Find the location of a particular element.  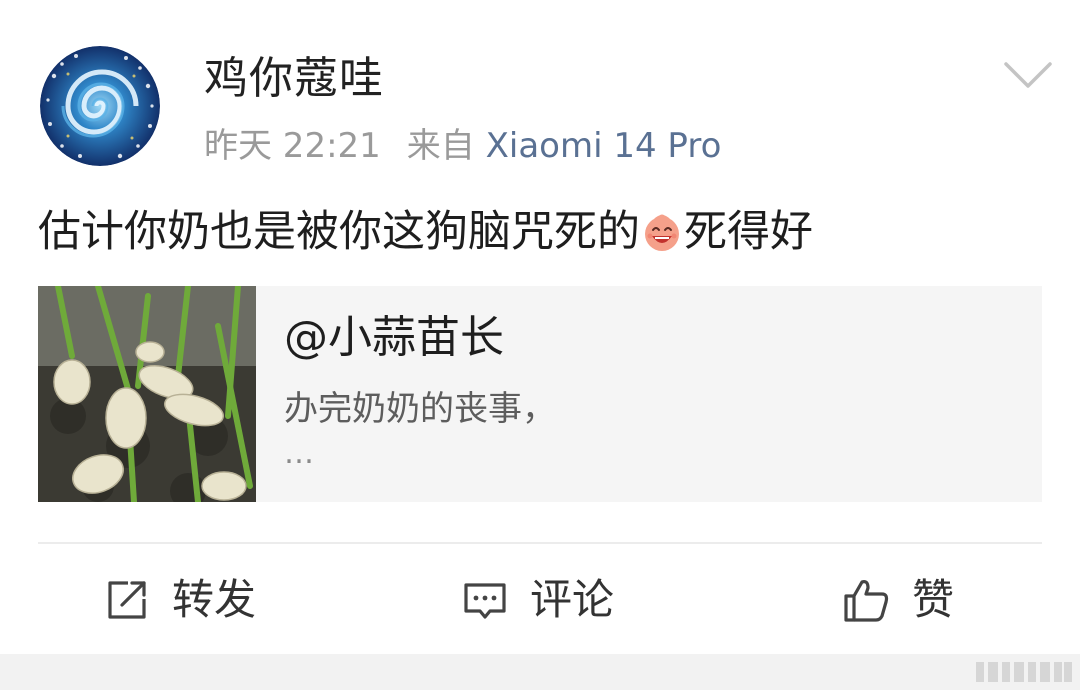

divider is located at coordinates (540, 543).